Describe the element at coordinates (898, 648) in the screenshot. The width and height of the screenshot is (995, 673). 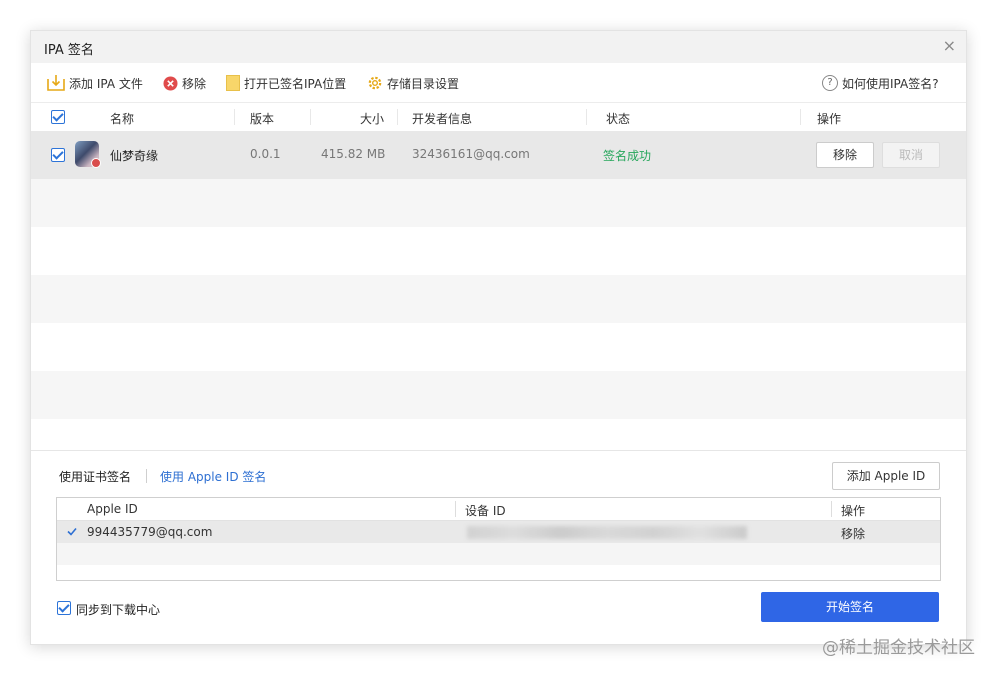
I see `watermark: @稀土掘金技术社区` at that location.